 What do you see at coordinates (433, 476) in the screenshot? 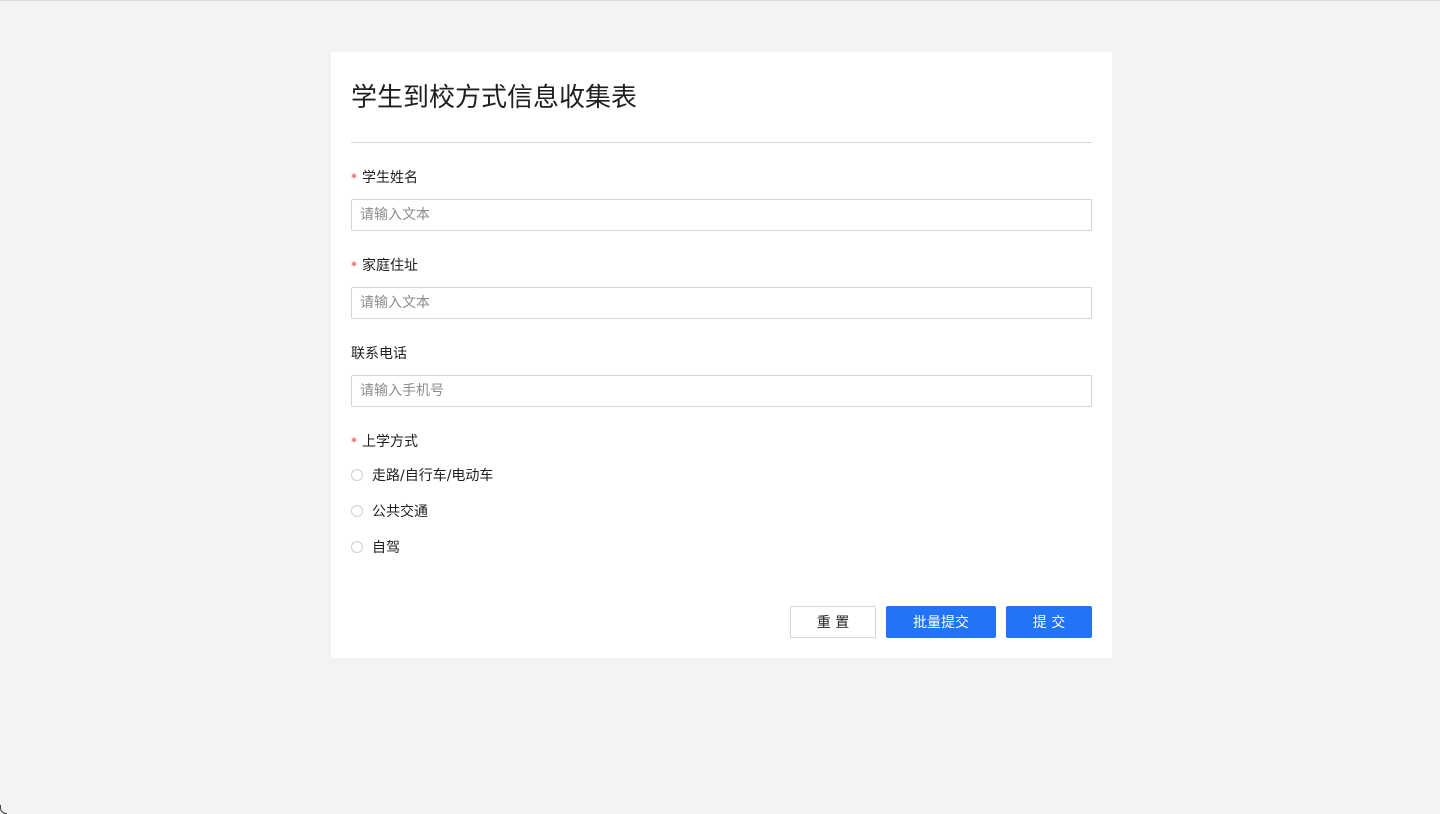
I see `radio-option-label: 走路/自行车/电动车` at bounding box center [433, 476].